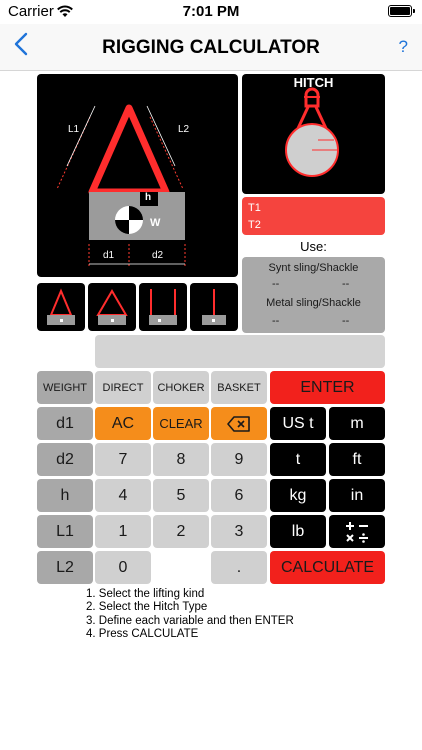 The image size is (422, 750). I want to click on metal-sling-value: --, so click(276, 321).